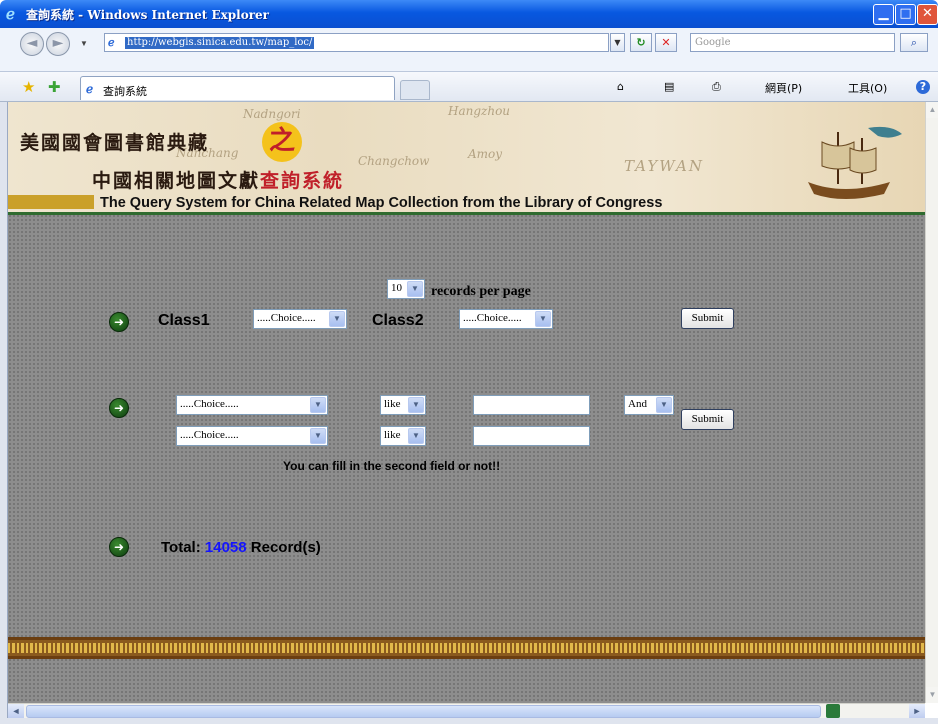 The image size is (938, 724). What do you see at coordinates (4, 410) in the screenshot?
I see `frame-border` at bounding box center [4, 410].